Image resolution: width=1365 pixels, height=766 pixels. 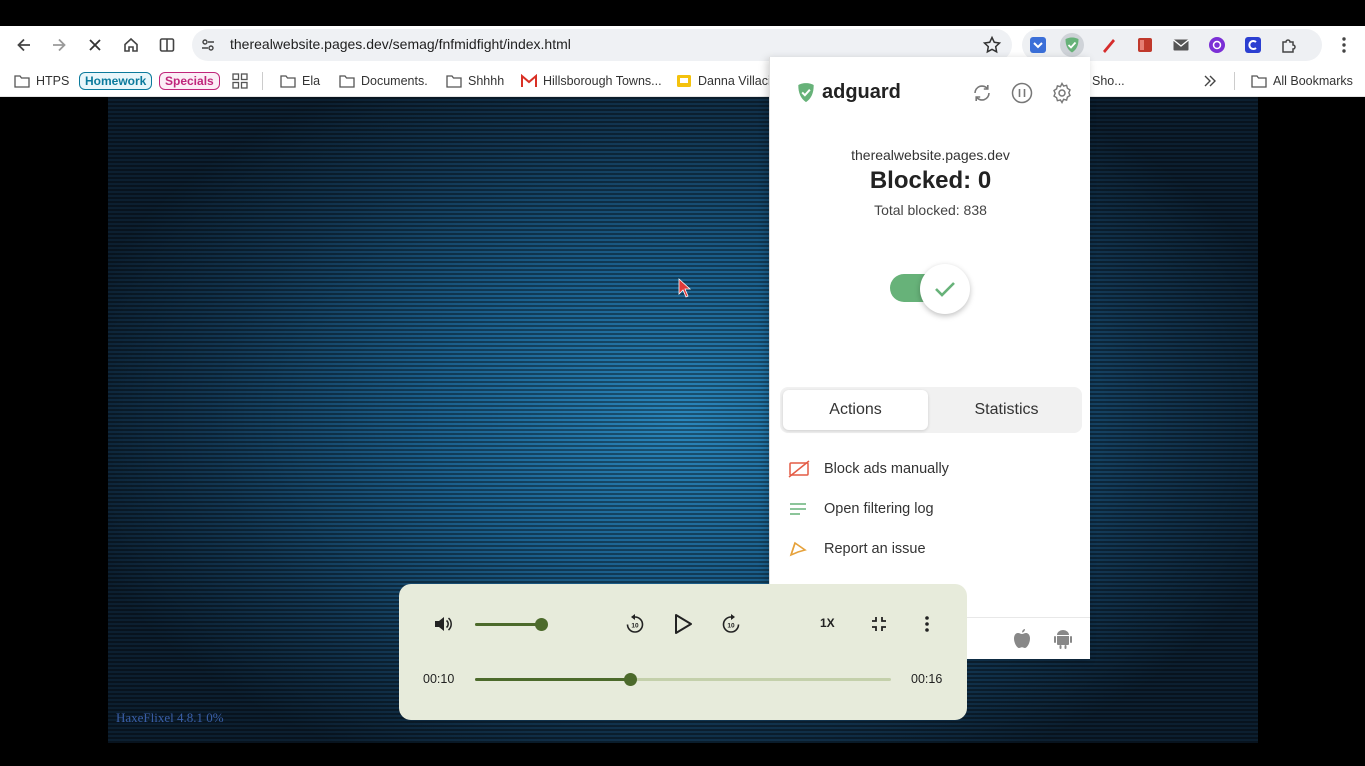 What do you see at coordinates (879, 624) in the screenshot?
I see `exit-fullscreen-button` at bounding box center [879, 624].